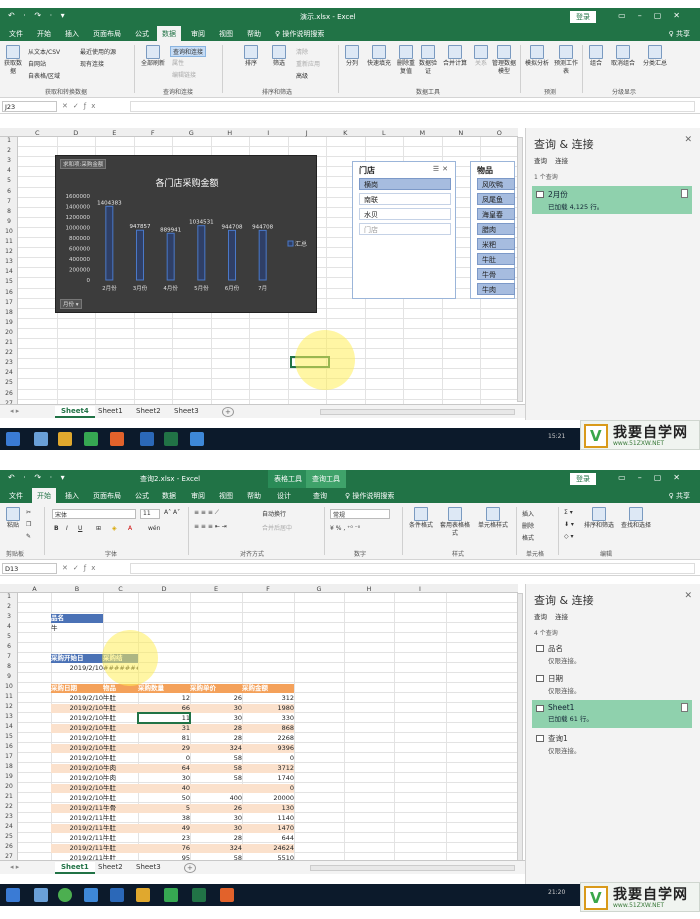  Describe the element at coordinates (41, 439) in the screenshot. I see `cortana-icon` at that location.